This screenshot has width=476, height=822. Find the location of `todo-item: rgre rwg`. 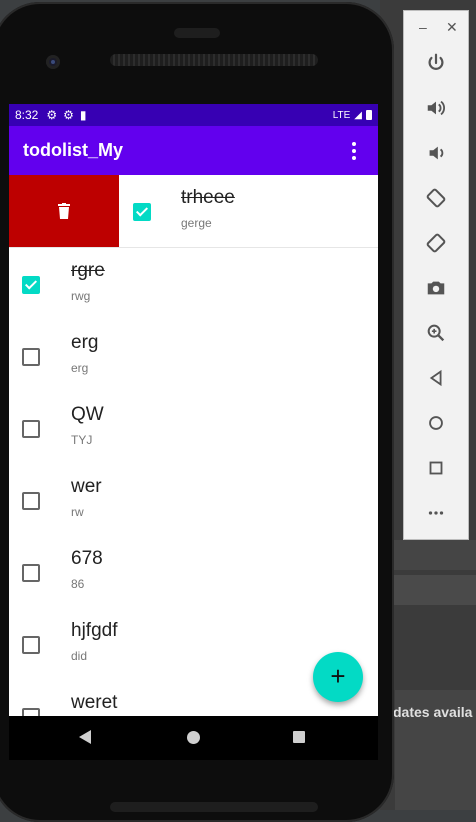

todo-item: rgre rwg is located at coordinates (193, 284).